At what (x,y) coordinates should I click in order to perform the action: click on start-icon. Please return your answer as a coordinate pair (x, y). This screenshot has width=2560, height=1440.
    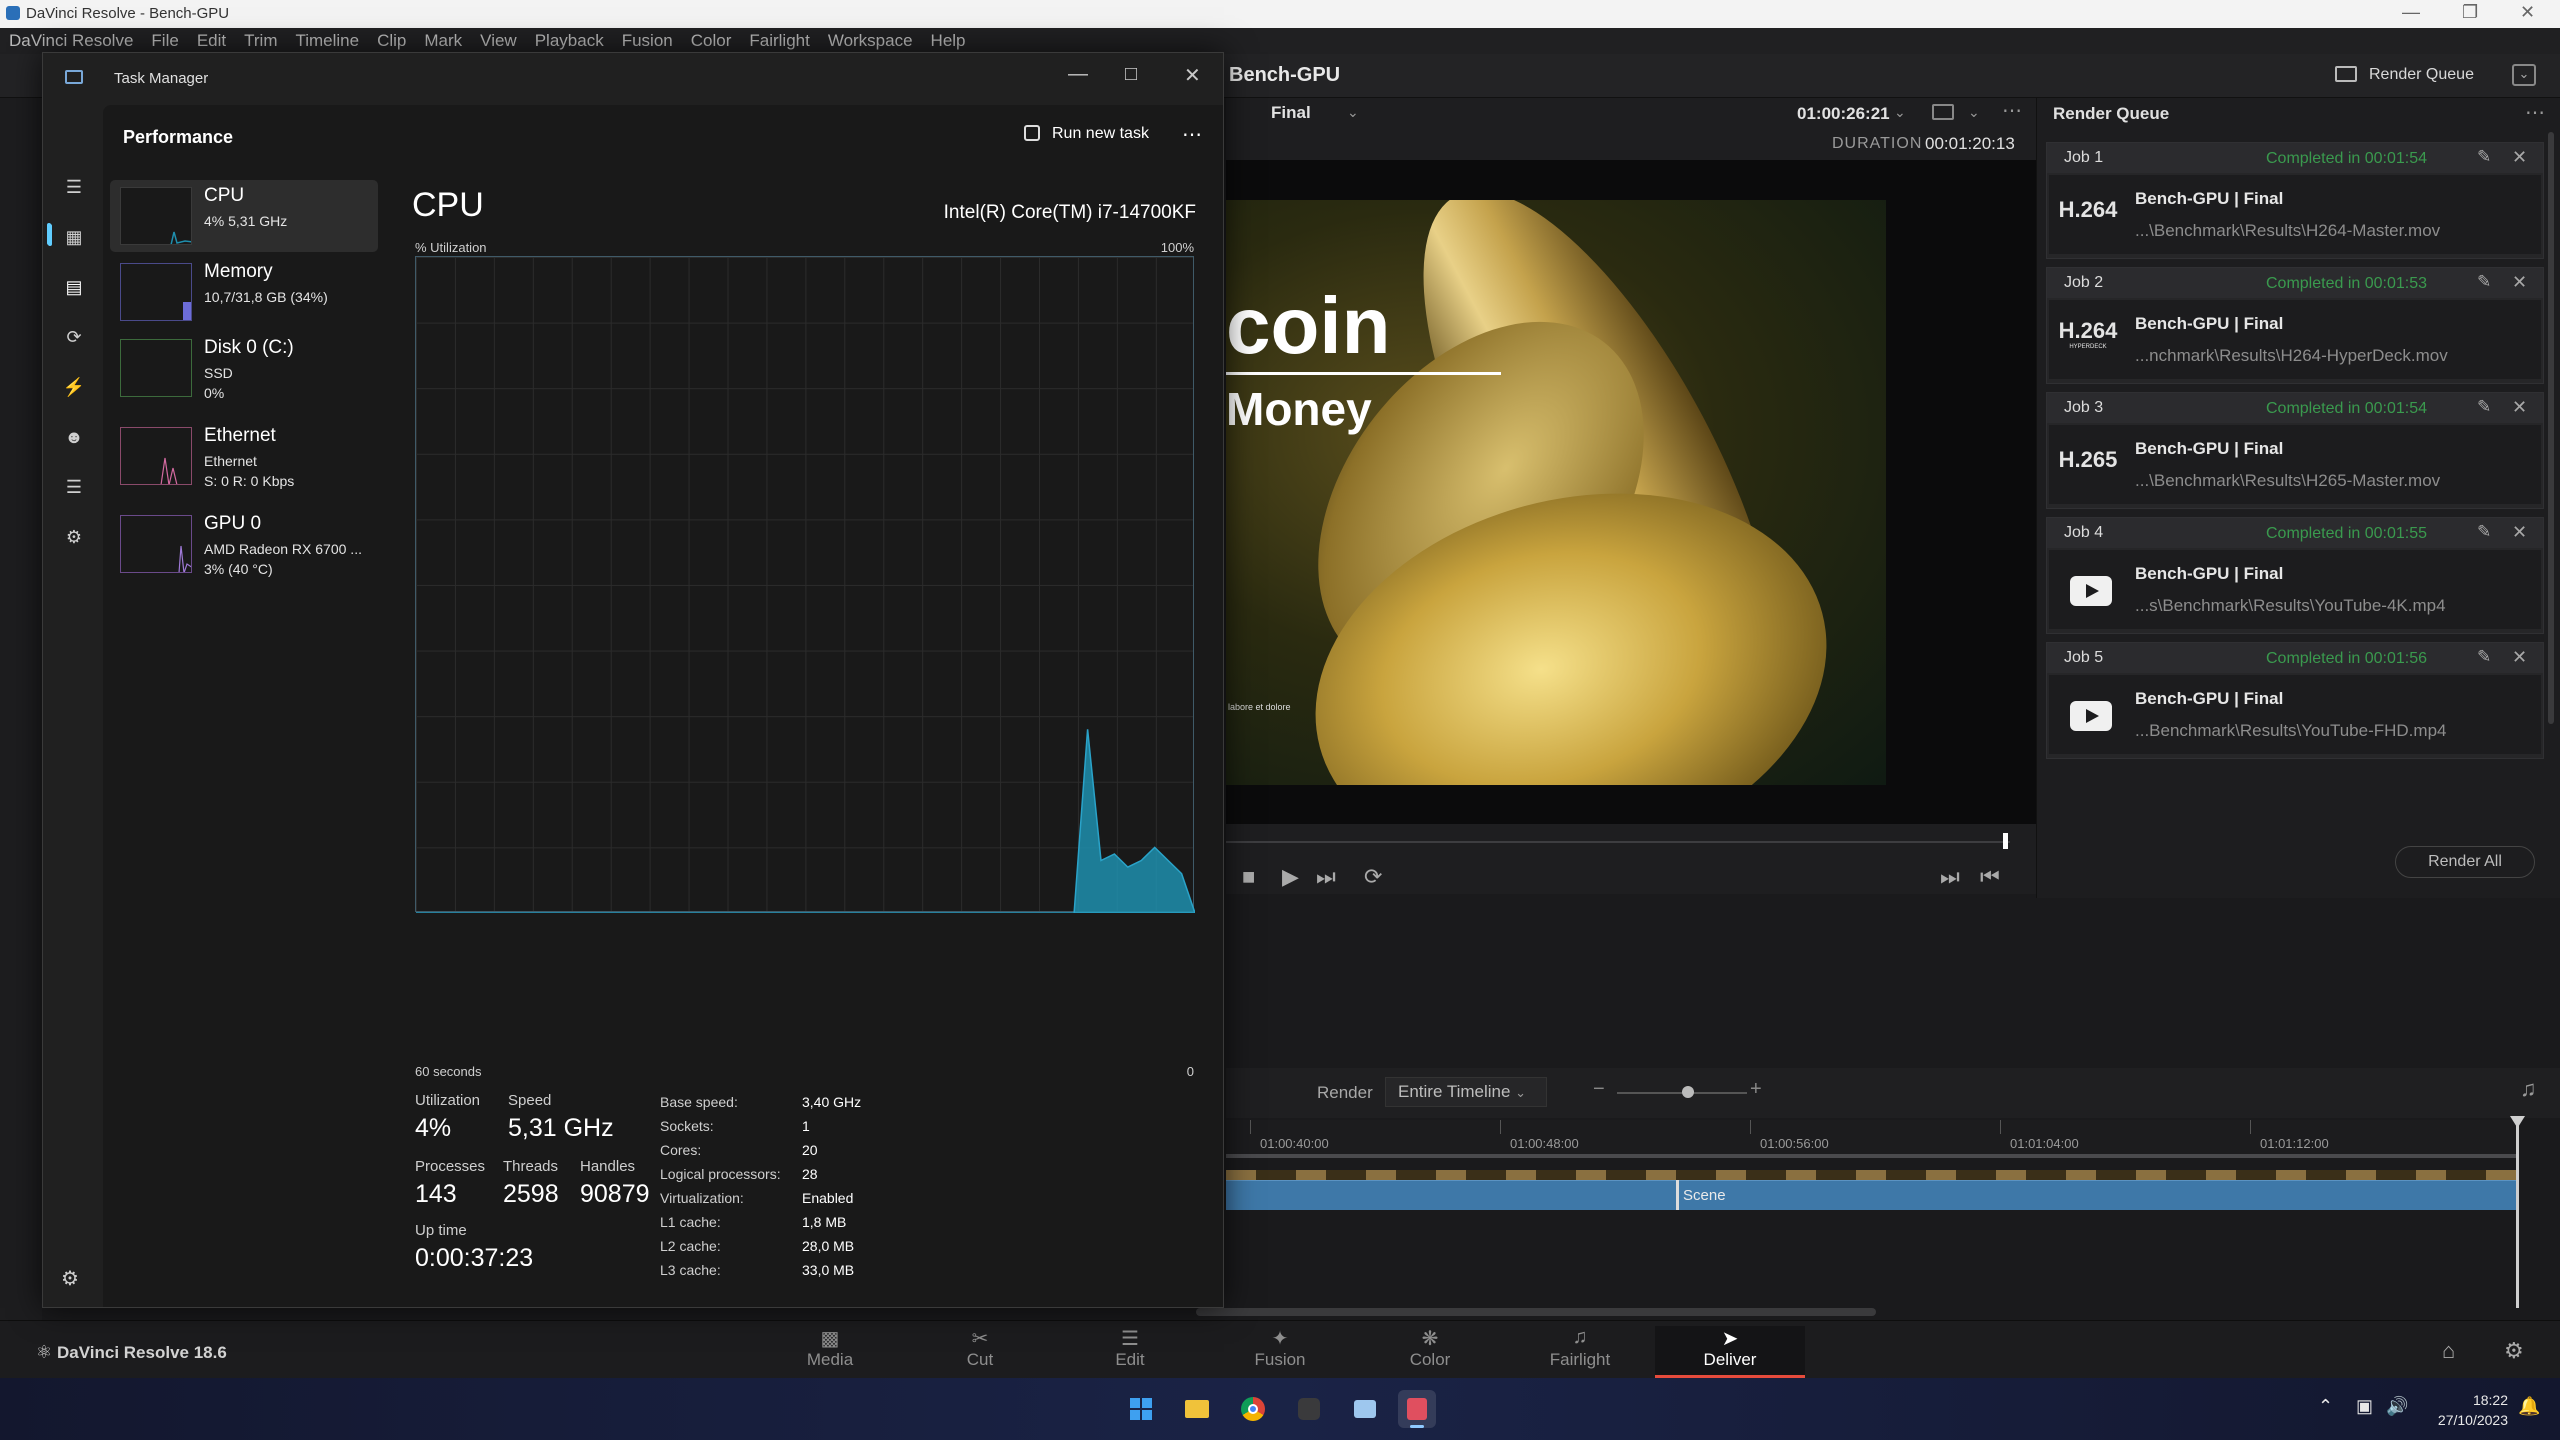
    Looking at the image, I should click on (1141, 1409).